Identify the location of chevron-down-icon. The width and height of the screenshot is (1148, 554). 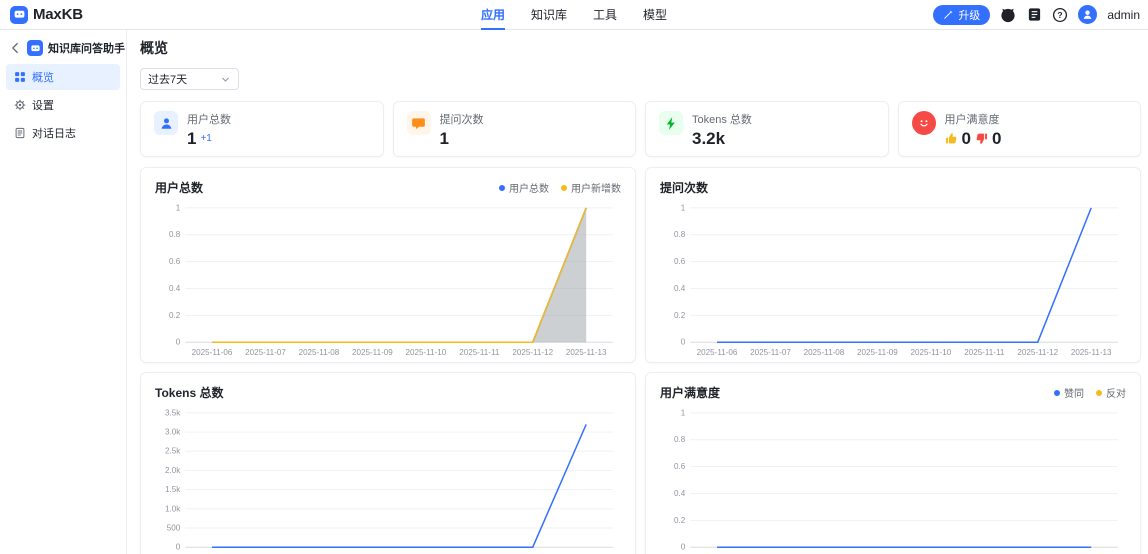
(225, 79).